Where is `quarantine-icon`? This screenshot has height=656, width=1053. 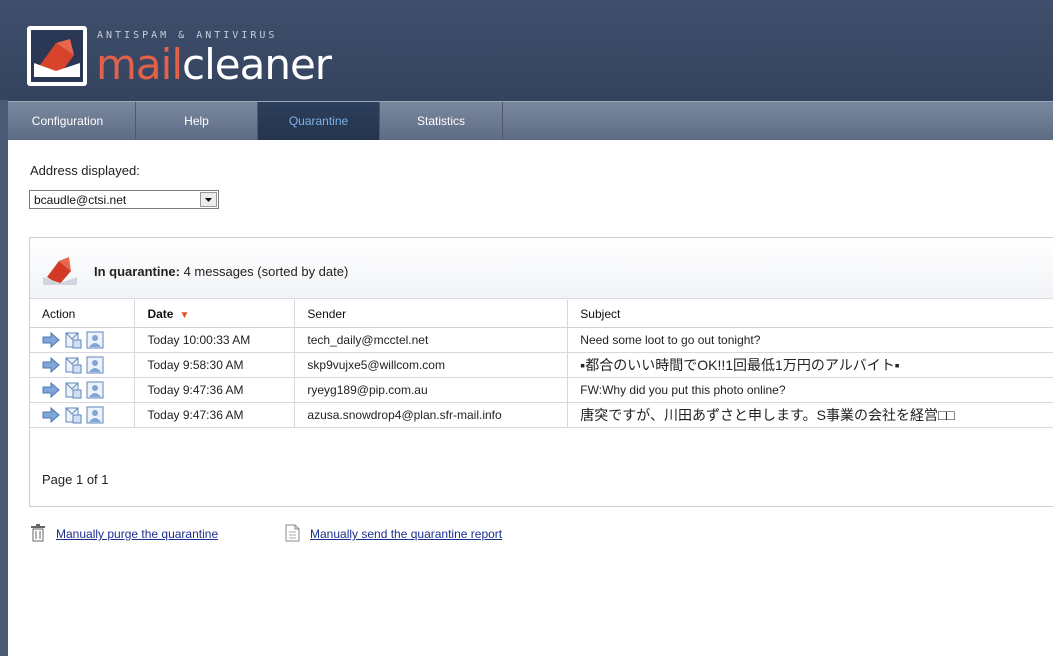
quarantine-icon is located at coordinates (60, 272).